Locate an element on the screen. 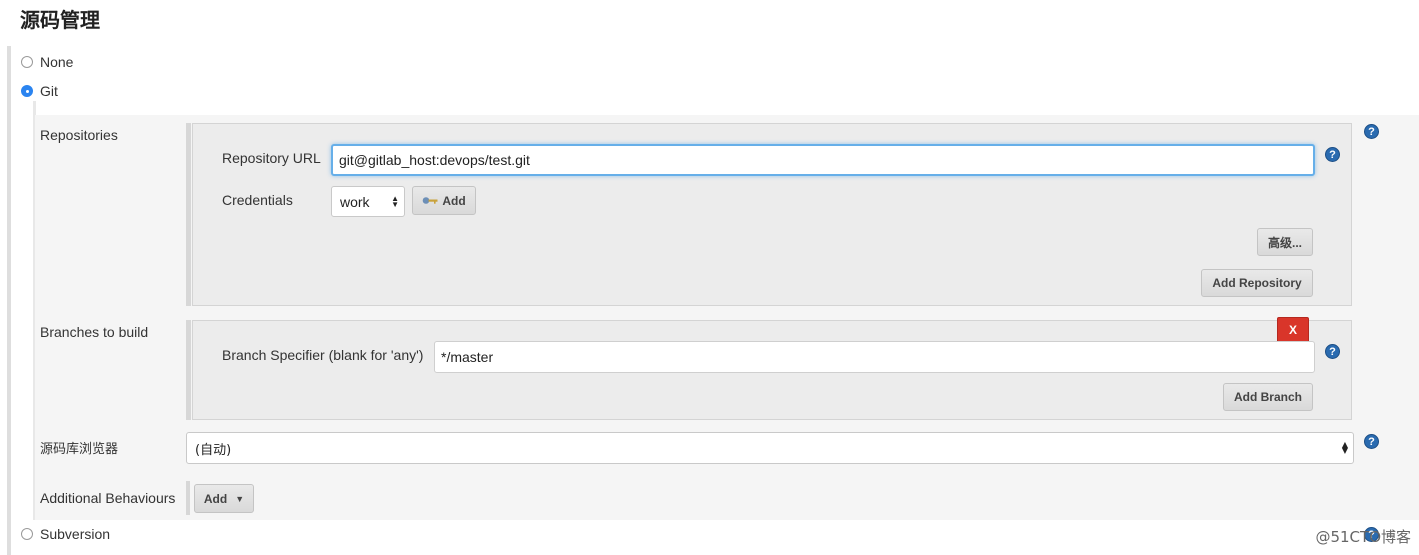  radio-option-git: Git is located at coordinates (39, 91).